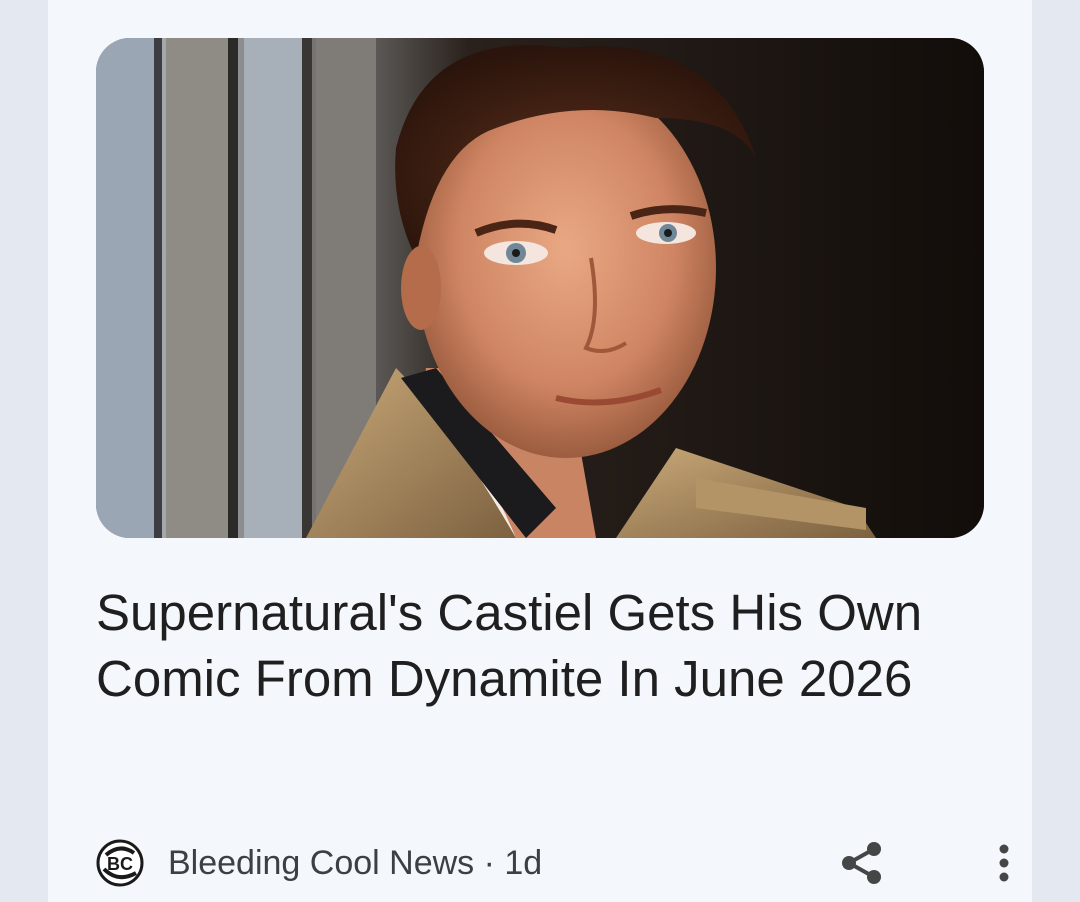 Image resolution: width=1080 pixels, height=902 pixels. What do you see at coordinates (355, 863) in the screenshot?
I see `source-and-age: Bleeding Cool News · 1d` at bounding box center [355, 863].